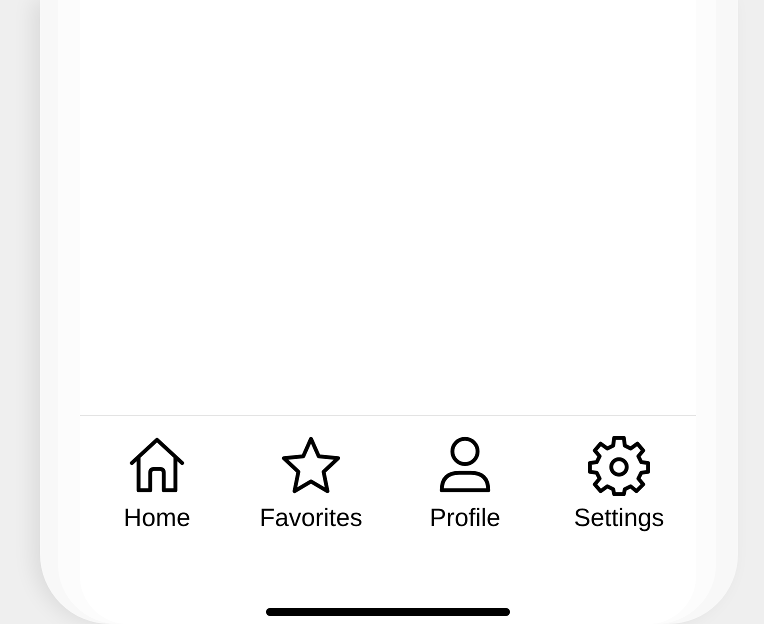  What do you see at coordinates (465, 483) in the screenshot?
I see `tab-item: Profile` at bounding box center [465, 483].